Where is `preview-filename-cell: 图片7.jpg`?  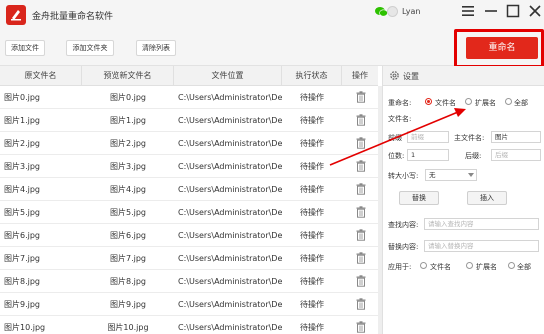 preview-filename-cell: 图片7.jpg is located at coordinates (127, 258).